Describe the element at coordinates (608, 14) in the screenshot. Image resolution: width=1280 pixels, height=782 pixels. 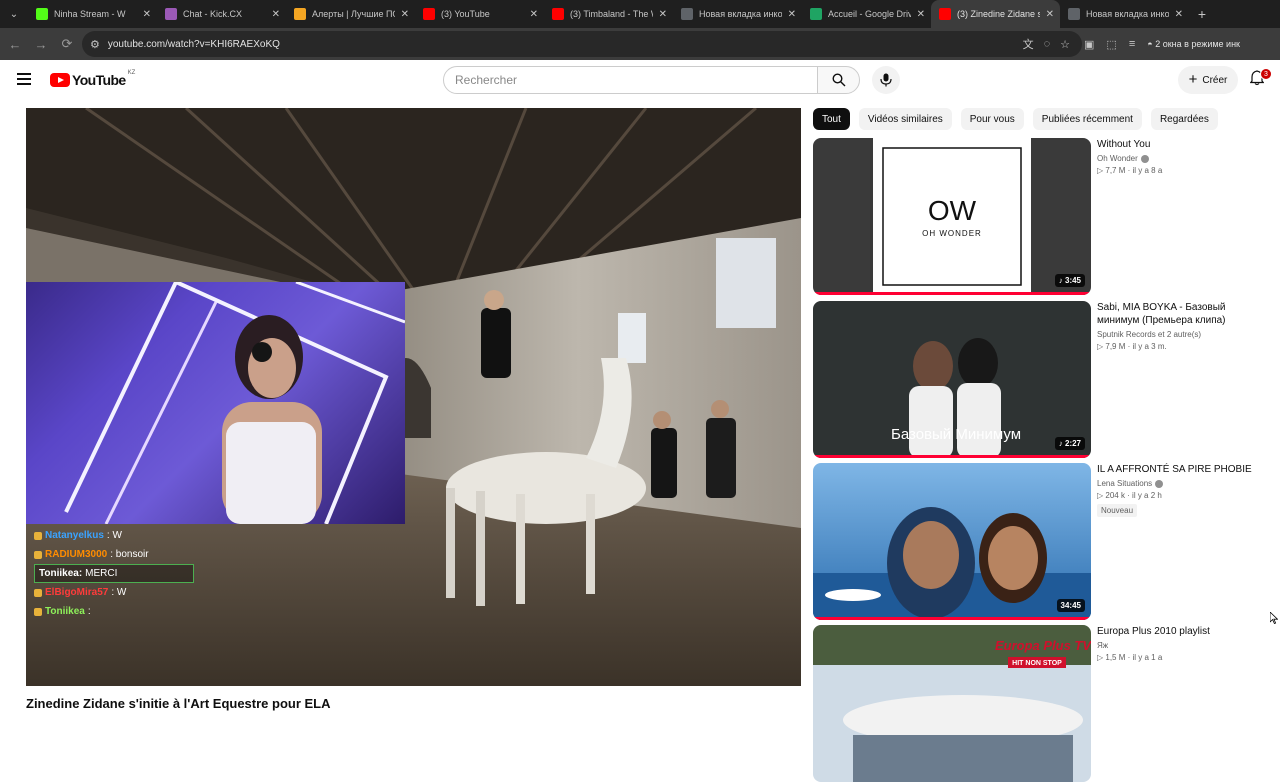
I see `browser-tab: (3) Timbaland - The W ✕` at that location.